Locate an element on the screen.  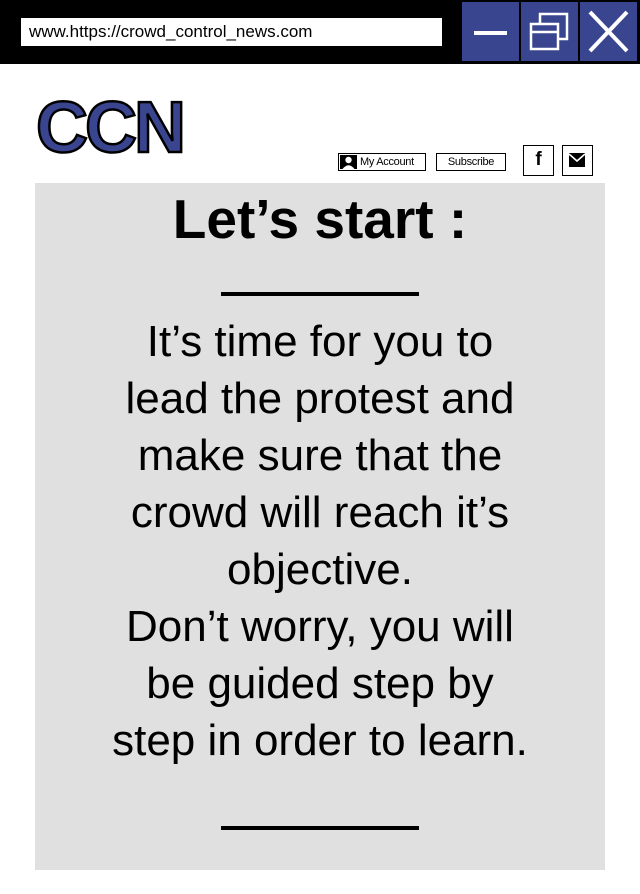
maximize-icon is located at coordinates (549, 31).